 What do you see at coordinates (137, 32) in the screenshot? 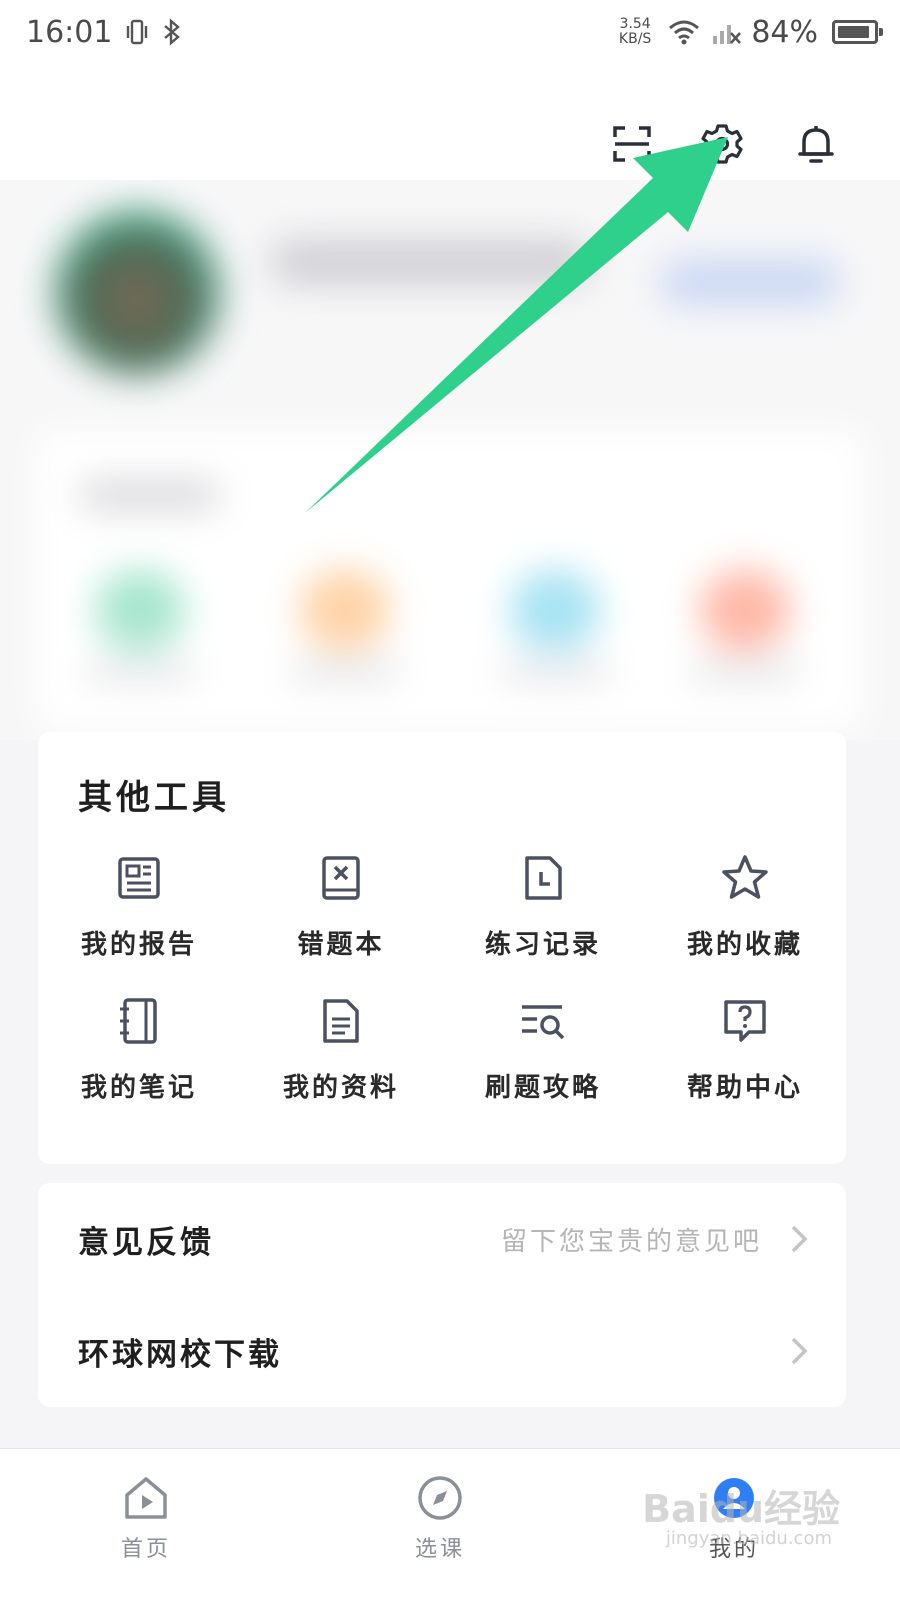
I see `vibrate-icon` at bounding box center [137, 32].